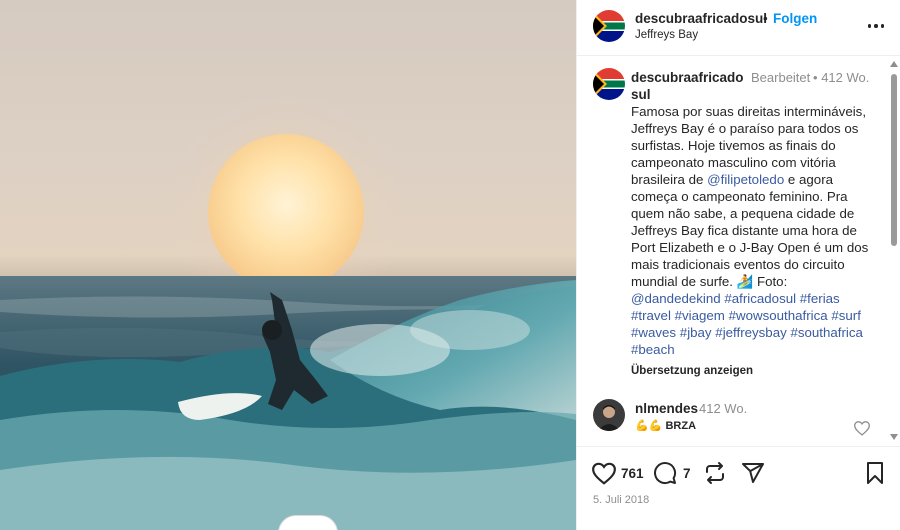  What do you see at coordinates (894, 64) in the screenshot?
I see `scroll-up-arrow-icon` at bounding box center [894, 64].